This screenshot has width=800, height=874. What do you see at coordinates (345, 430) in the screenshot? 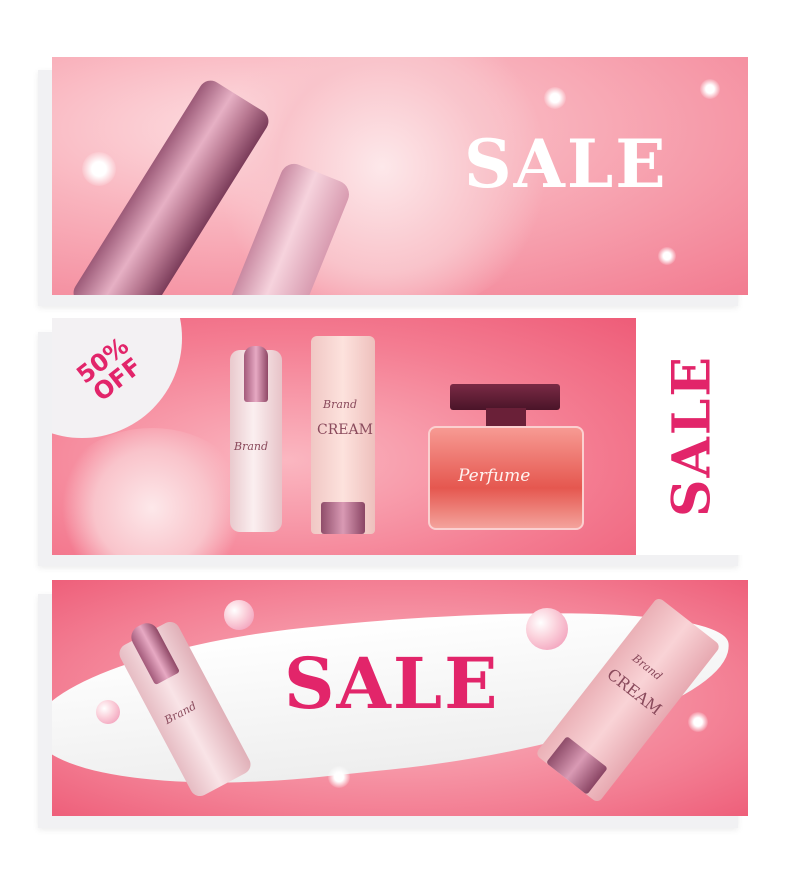
I see `tube-label: CREAM` at bounding box center [345, 430].